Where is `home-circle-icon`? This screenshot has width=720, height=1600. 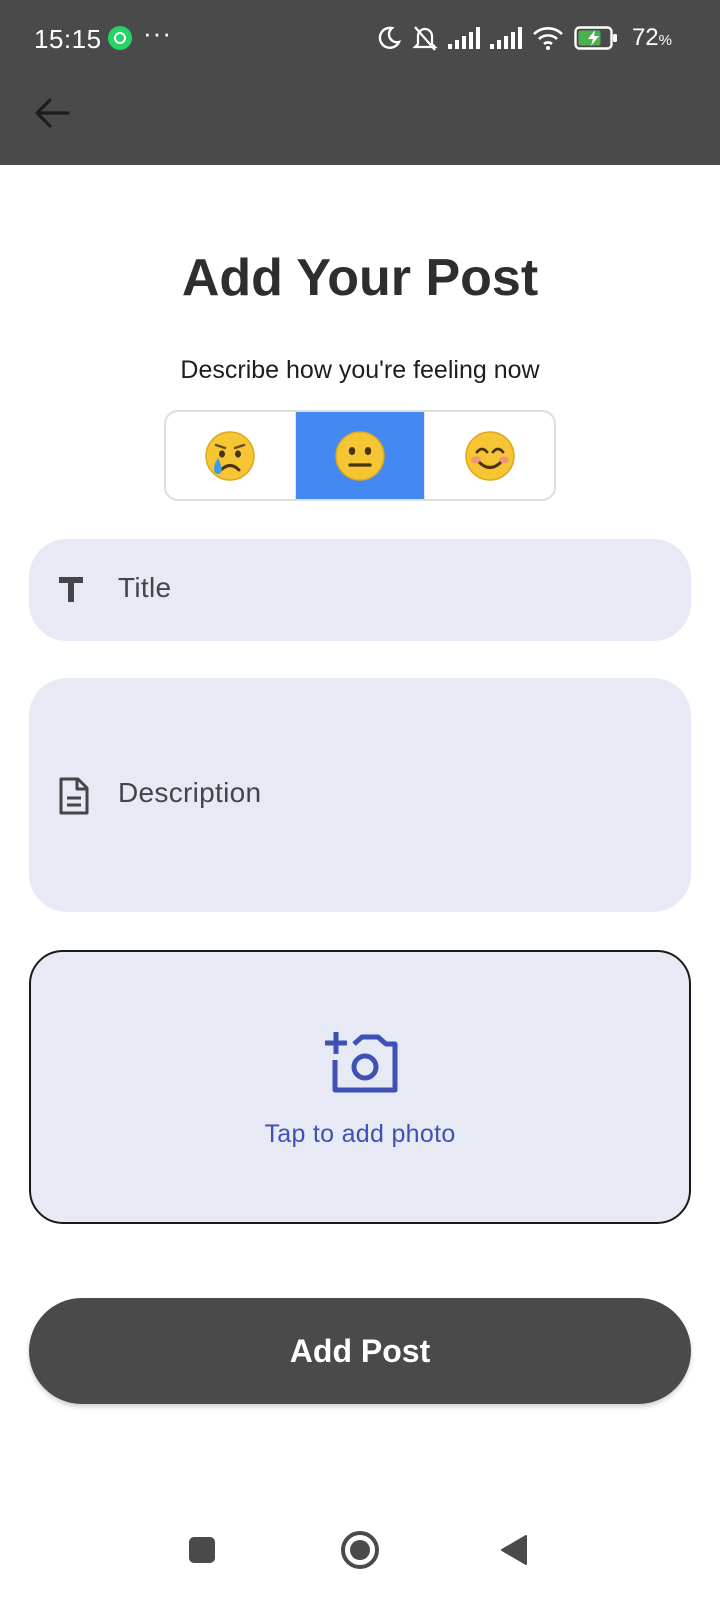 home-circle-icon is located at coordinates (360, 1550).